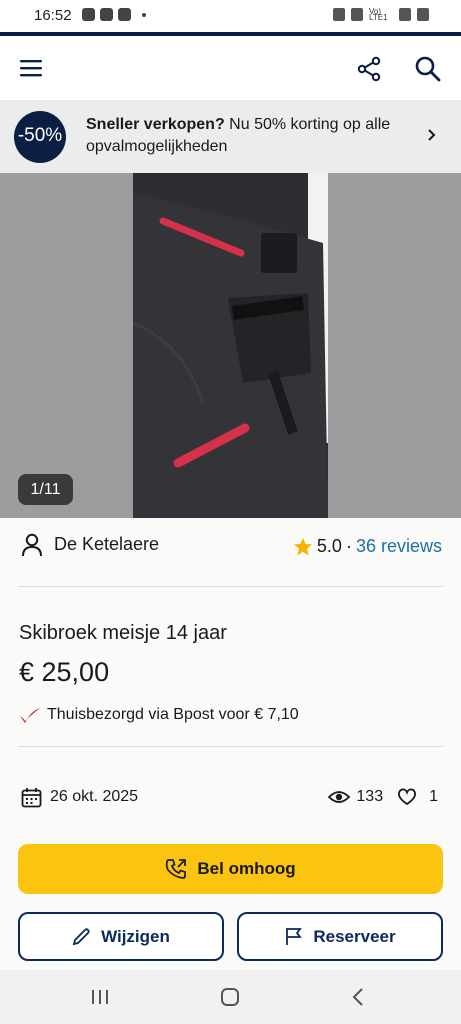 The height and width of the screenshot is (1024, 461). I want to click on app-header, so click(230, 68).